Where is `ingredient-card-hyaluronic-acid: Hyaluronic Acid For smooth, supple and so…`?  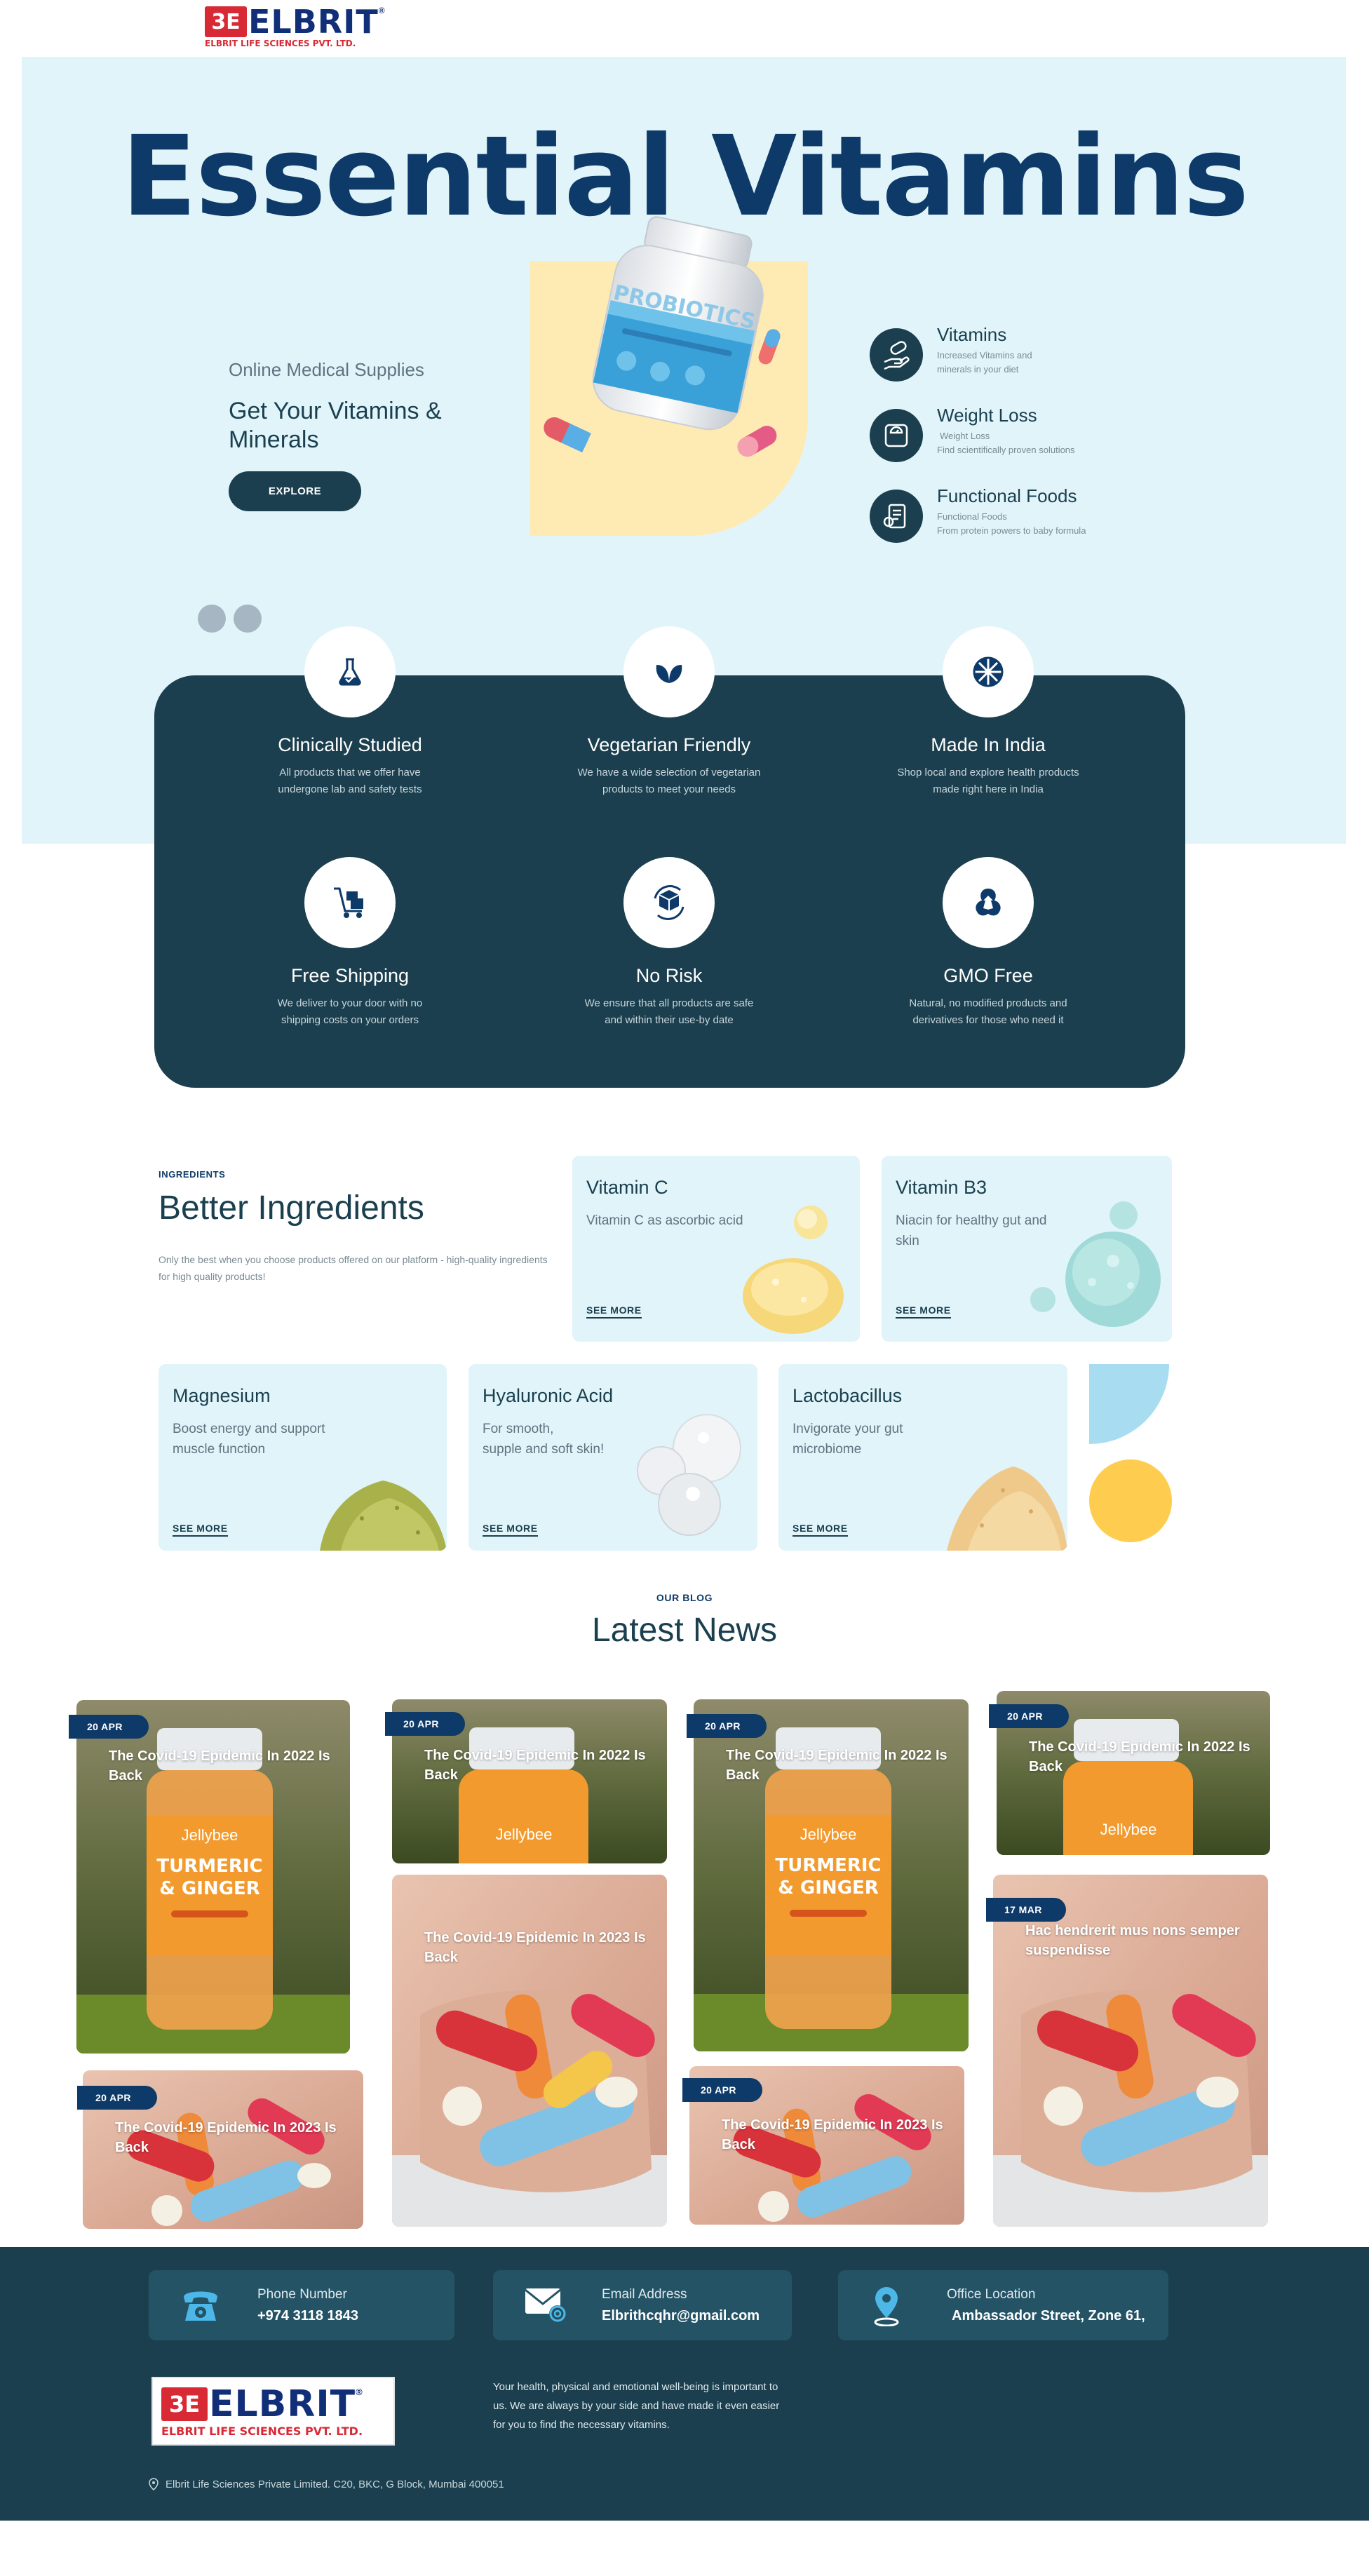 ingredient-card-hyaluronic-acid: Hyaluronic Acid For smooth, supple and so… is located at coordinates (612, 1457).